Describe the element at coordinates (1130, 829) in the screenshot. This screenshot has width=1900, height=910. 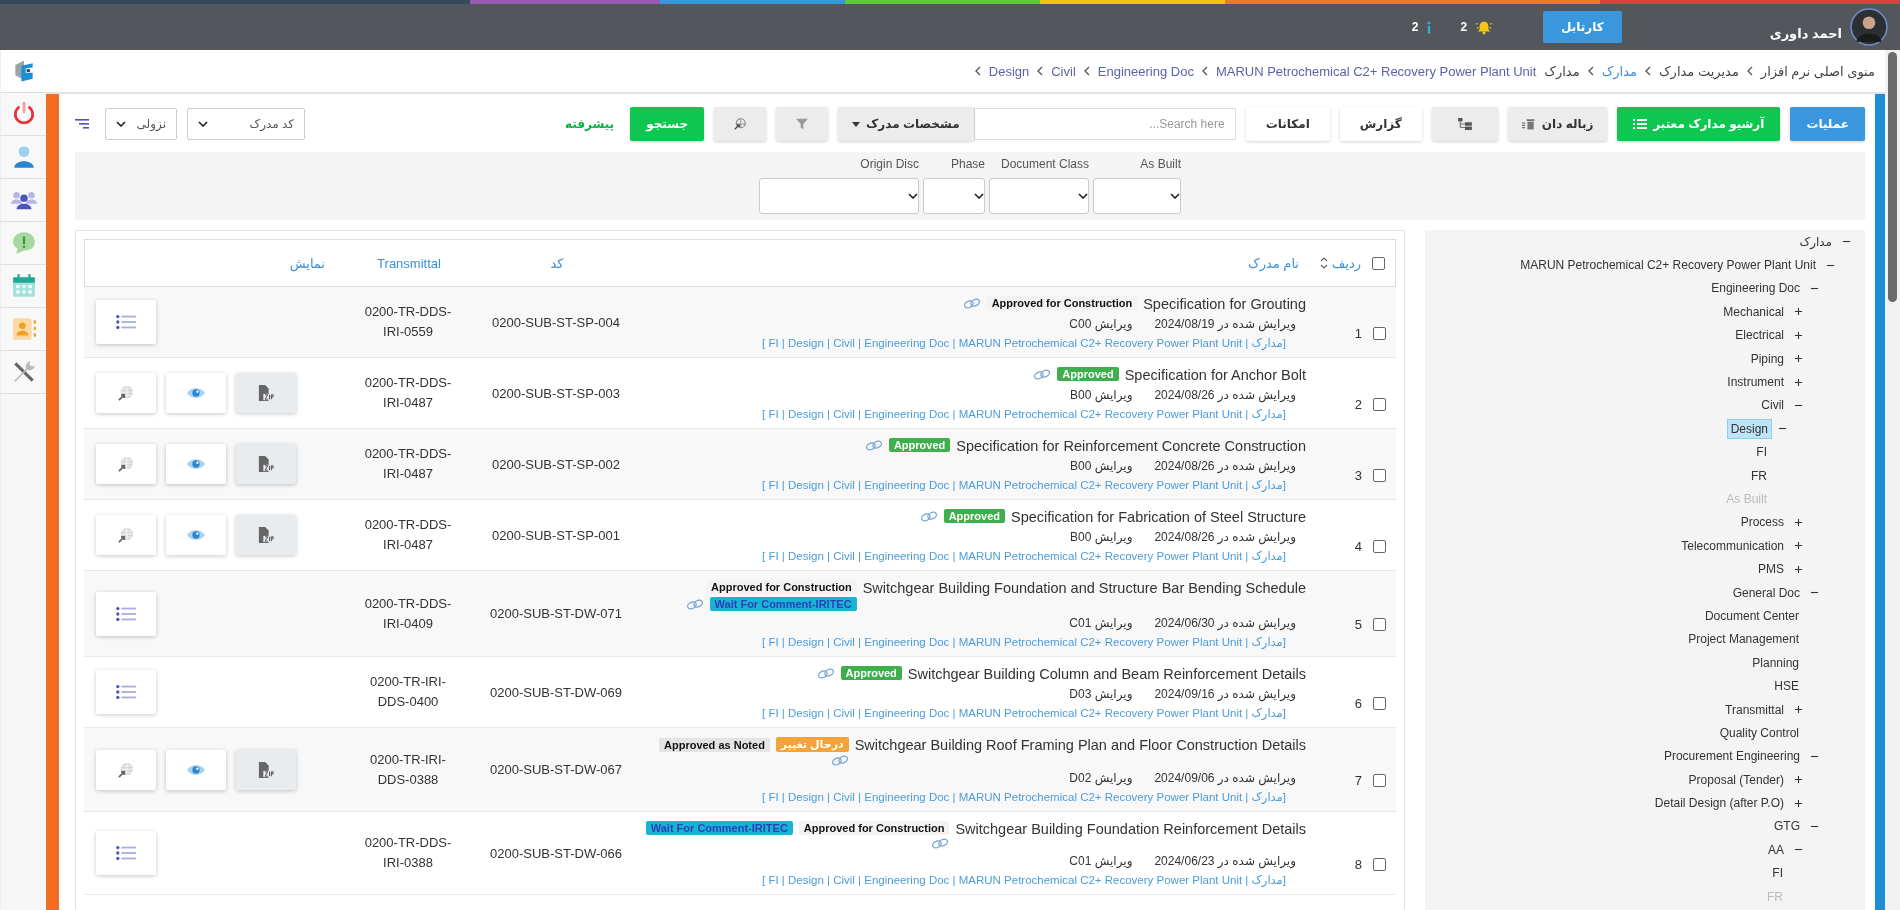
I see `document-title: Switchgear Building Foundation Reinforcement Details` at that location.